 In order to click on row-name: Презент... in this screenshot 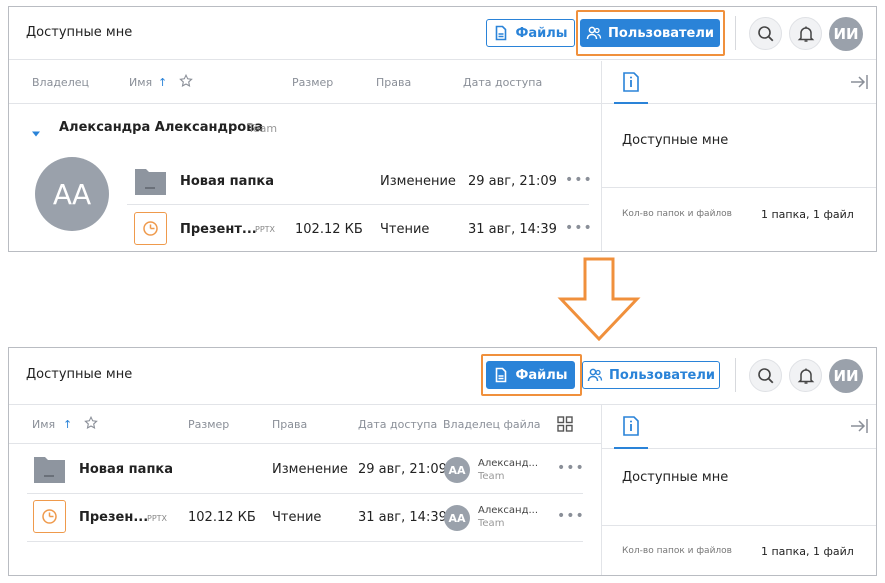, I will do `click(218, 229)`.